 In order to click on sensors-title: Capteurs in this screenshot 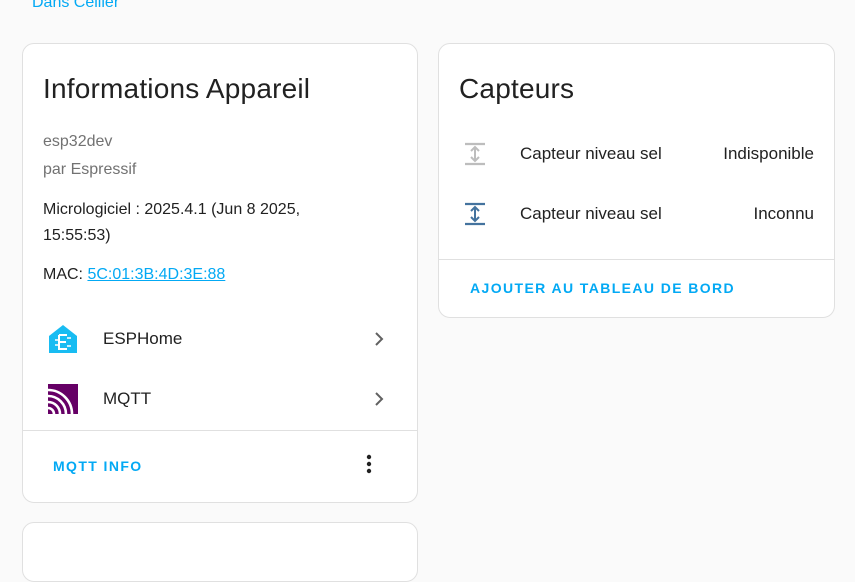, I will do `click(517, 88)`.